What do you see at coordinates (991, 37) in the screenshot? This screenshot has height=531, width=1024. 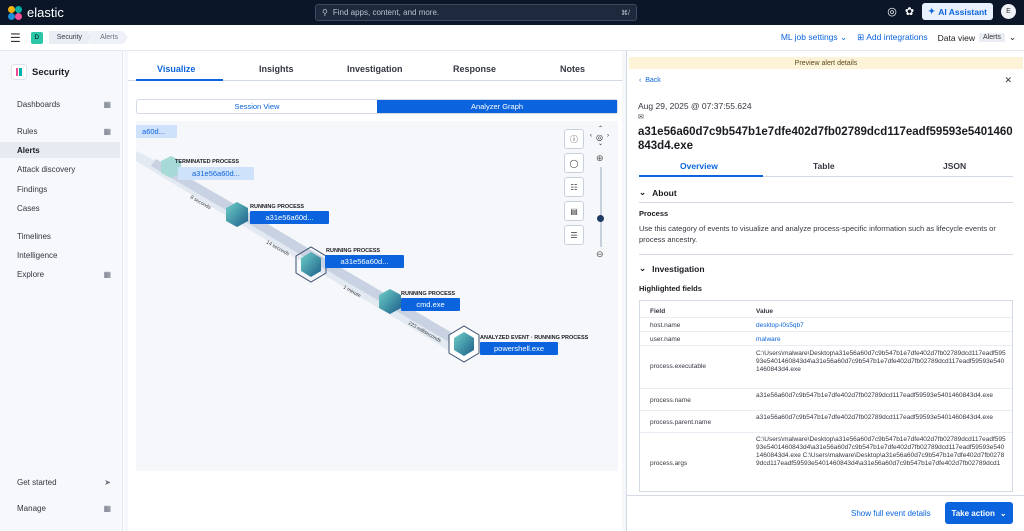 I see `data-view-value: Alerts` at bounding box center [991, 37].